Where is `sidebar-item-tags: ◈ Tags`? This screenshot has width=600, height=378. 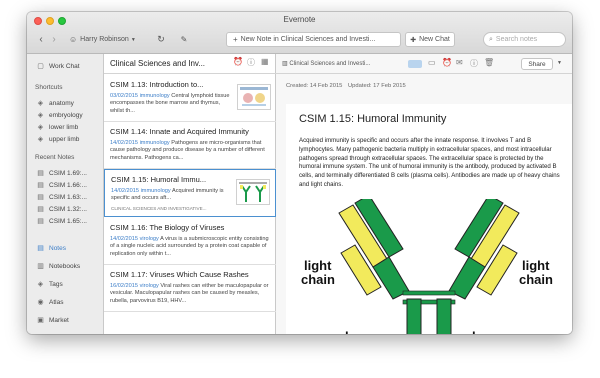
sidebar-item-tags: ◈ Tags is located at coordinates (65, 284).